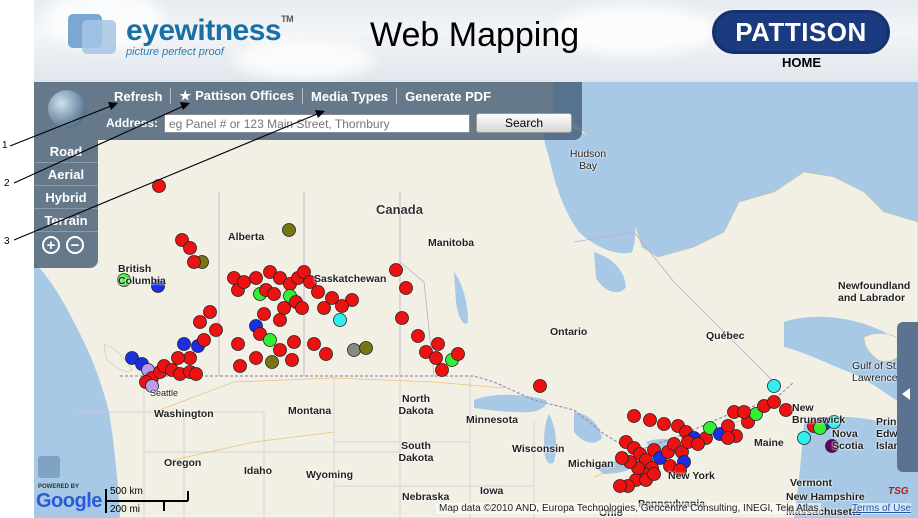  What do you see at coordinates (126, 491) in the screenshot?
I see `scale-km-label: 500 km` at bounding box center [126, 491].